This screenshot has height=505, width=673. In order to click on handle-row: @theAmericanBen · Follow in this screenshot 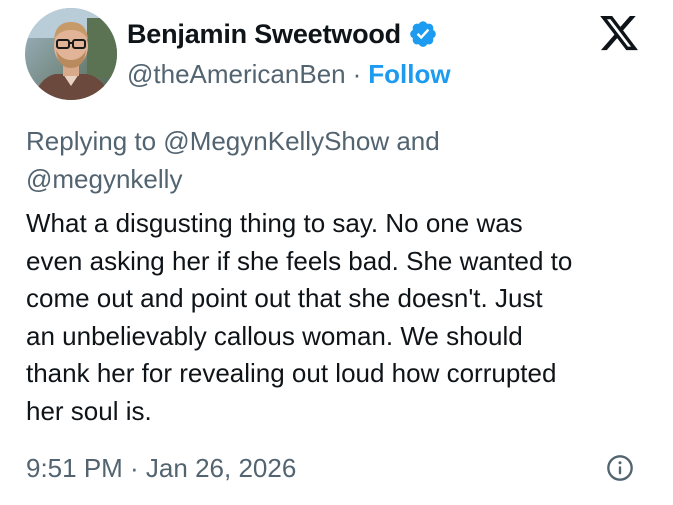, I will do `click(289, 74)`.